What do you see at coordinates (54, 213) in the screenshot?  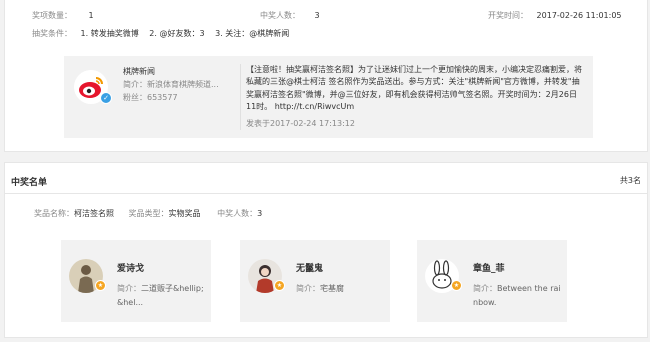 I see `prize-name-label: 奖品名称：` at bounding box center [54, 213].